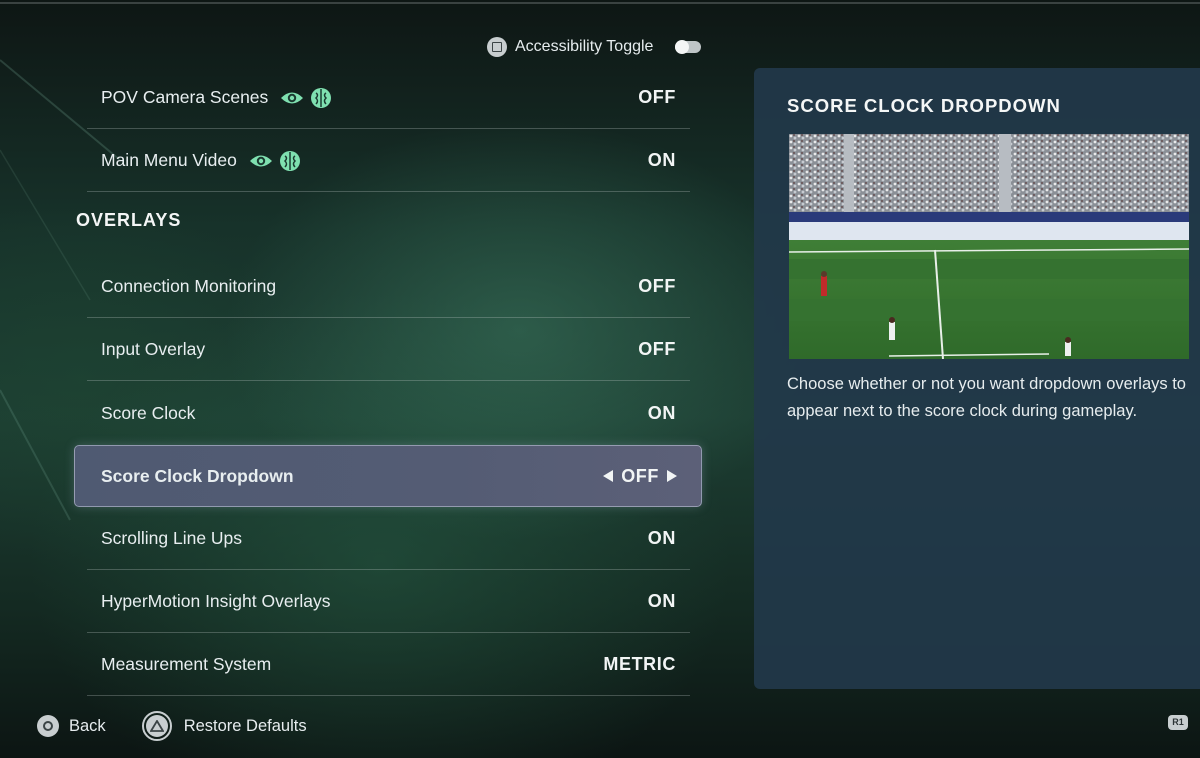  I want to click on setting-label: Measurement System, so click(186, 664).